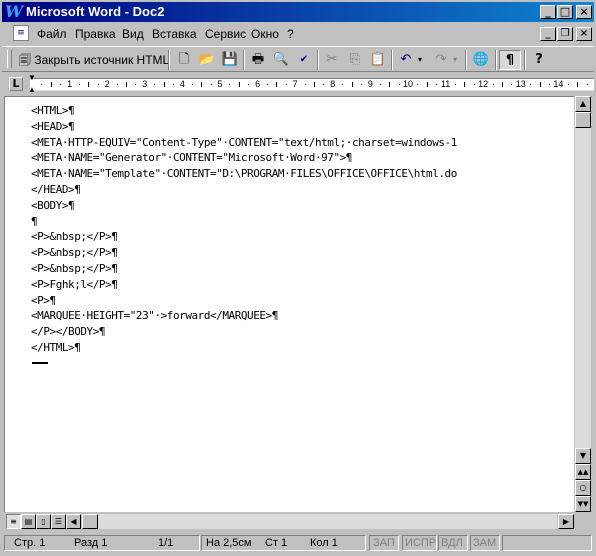  Describe the element at coordinates (455, 60) in the screenshot. I see `redo-dropdown-icon: ▾` at that location.